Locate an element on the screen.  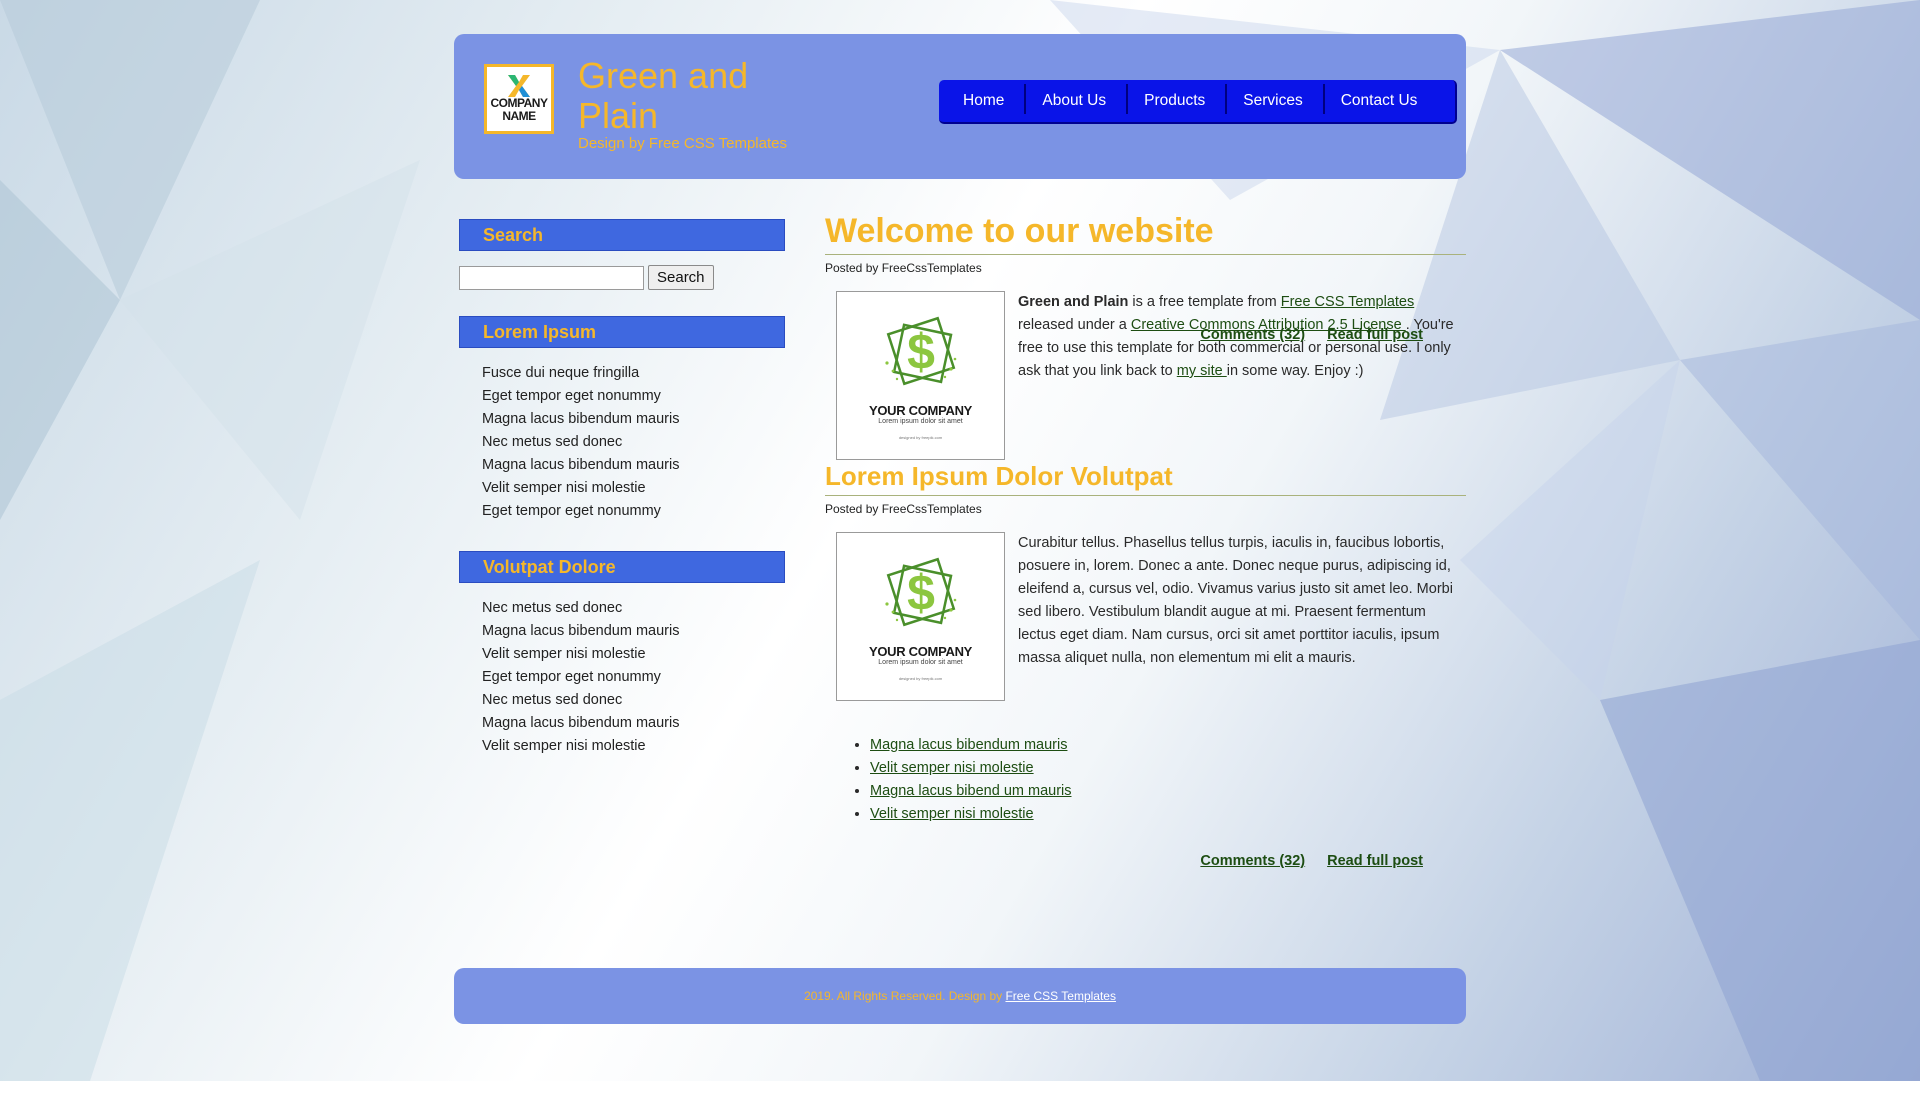
nav-about-us: About Us is located at coordinates (1077, 99).